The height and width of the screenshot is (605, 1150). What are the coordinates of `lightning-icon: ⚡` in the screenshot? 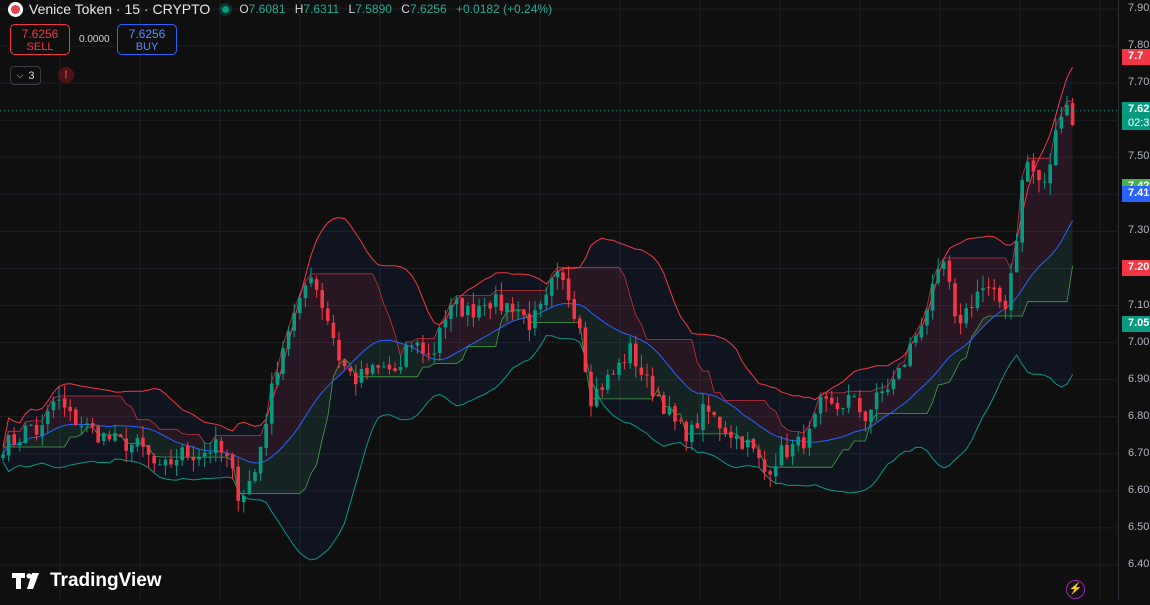 It's located at (1075, 589).